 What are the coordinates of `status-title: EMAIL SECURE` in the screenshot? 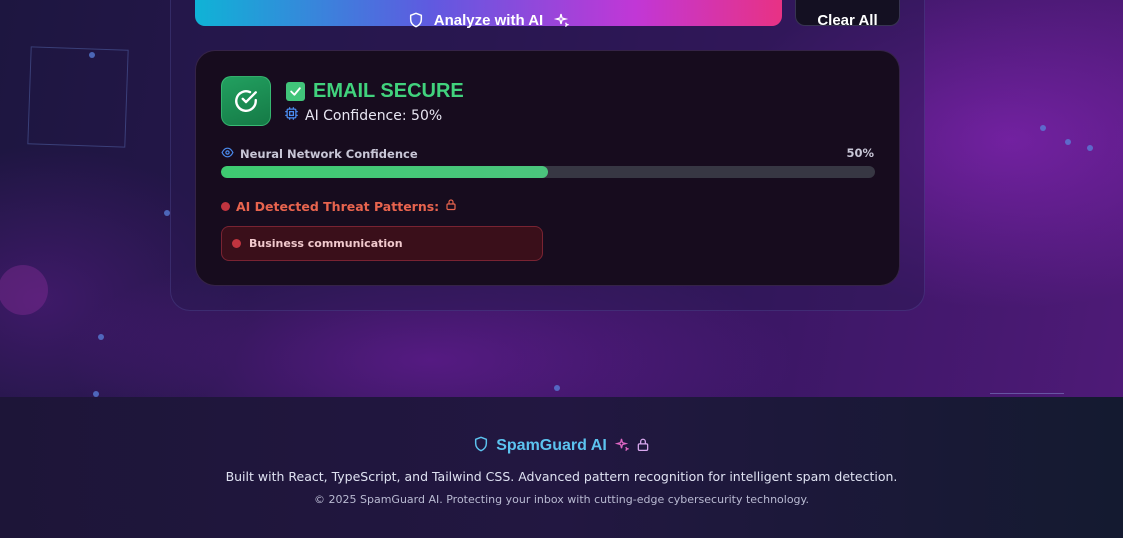 It's located at (388, 91).